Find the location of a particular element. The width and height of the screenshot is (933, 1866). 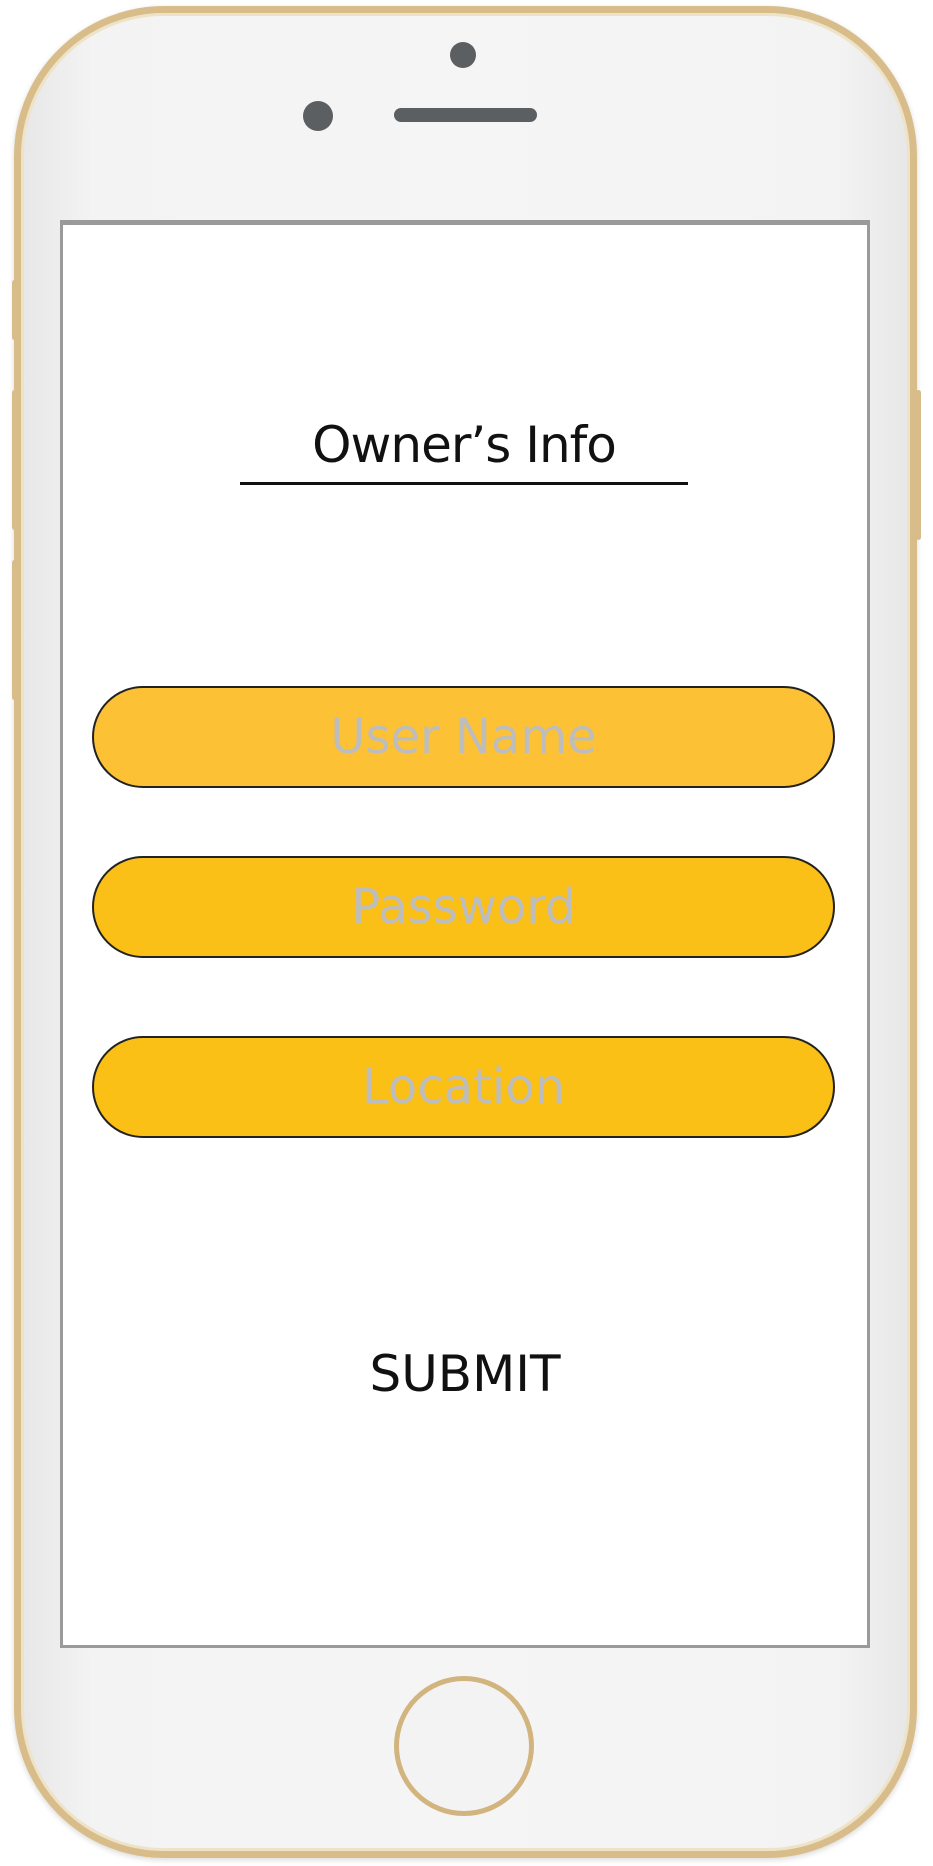

password-field is located at coordinates (463, 907).